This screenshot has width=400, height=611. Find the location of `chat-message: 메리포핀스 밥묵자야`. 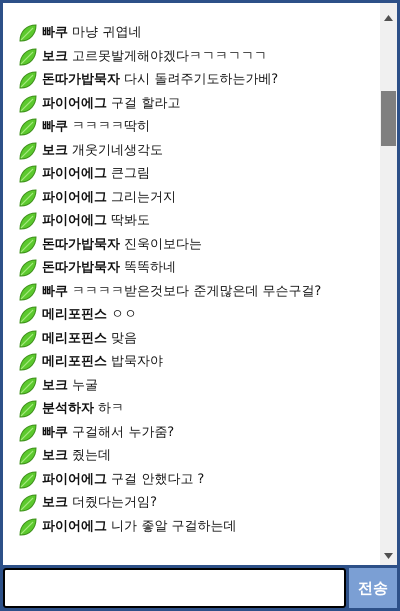

chat-message: 메리포핀스 밥묵자야 is located at coordinates (103, 362).